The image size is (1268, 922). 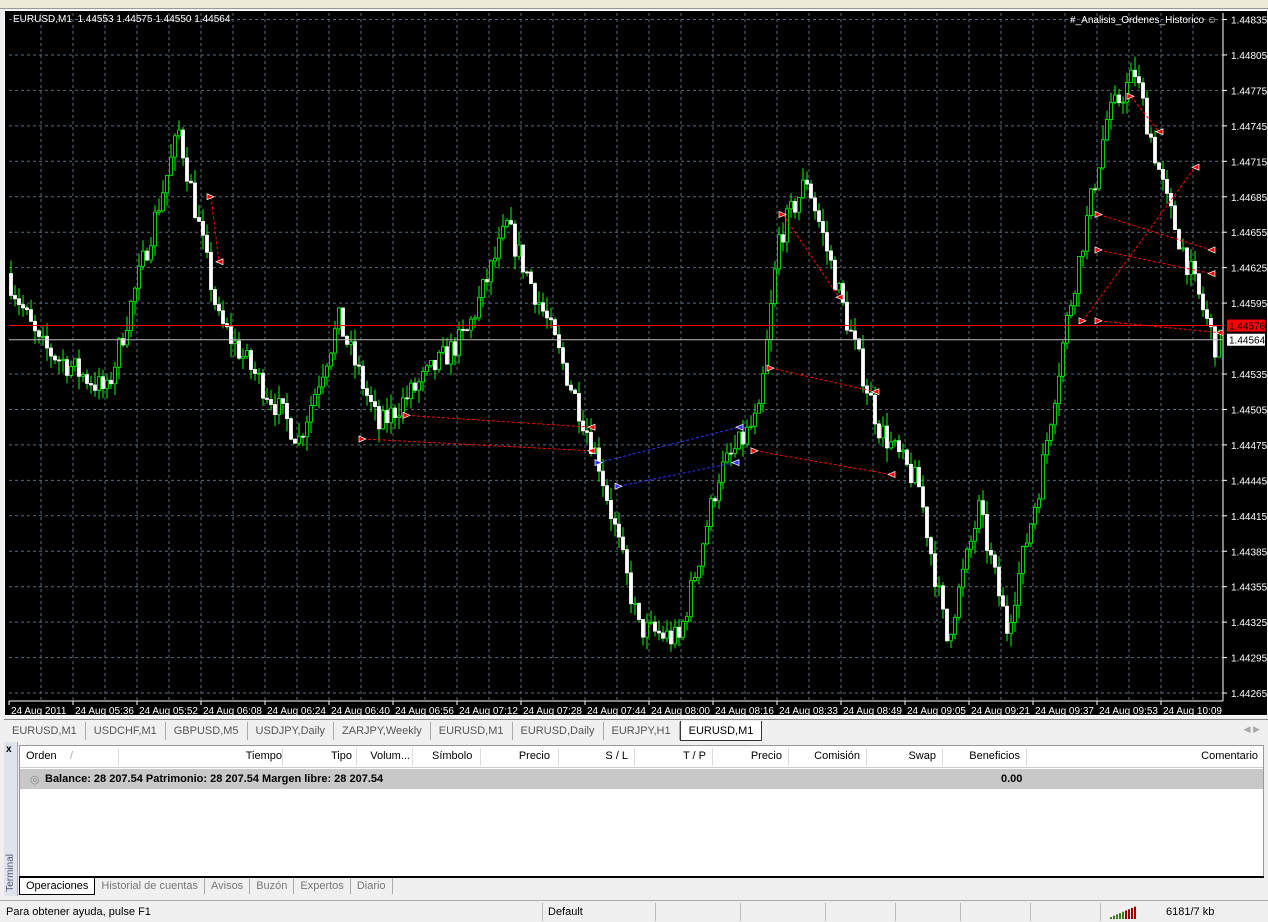 I want to click on column-header: Símbolo, so click(x=452, y=756).